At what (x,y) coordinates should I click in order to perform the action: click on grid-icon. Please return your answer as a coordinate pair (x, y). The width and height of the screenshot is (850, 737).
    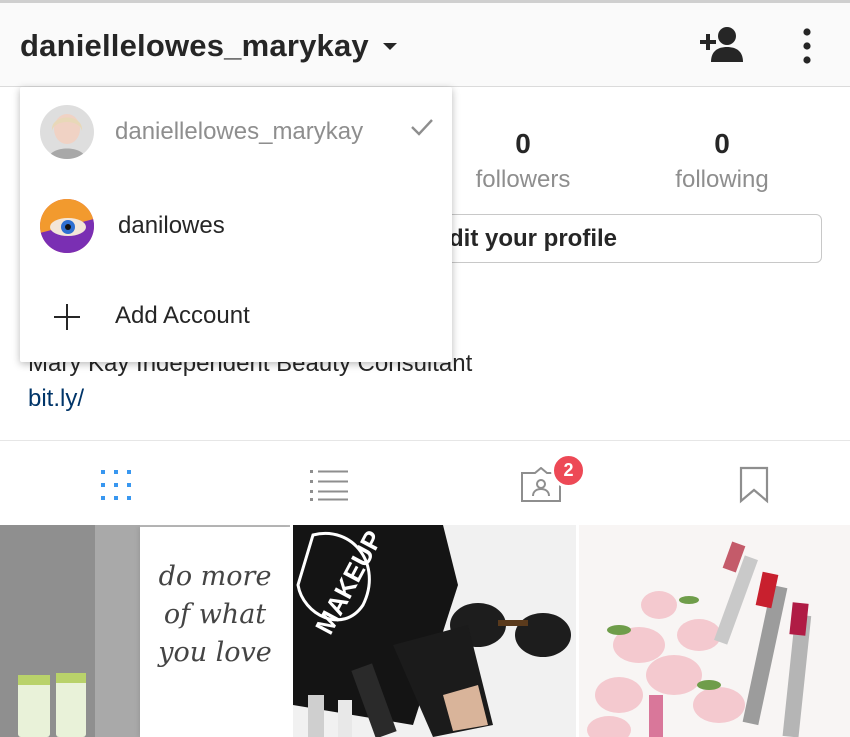
    Looking at the image, I should click on (116, 485).